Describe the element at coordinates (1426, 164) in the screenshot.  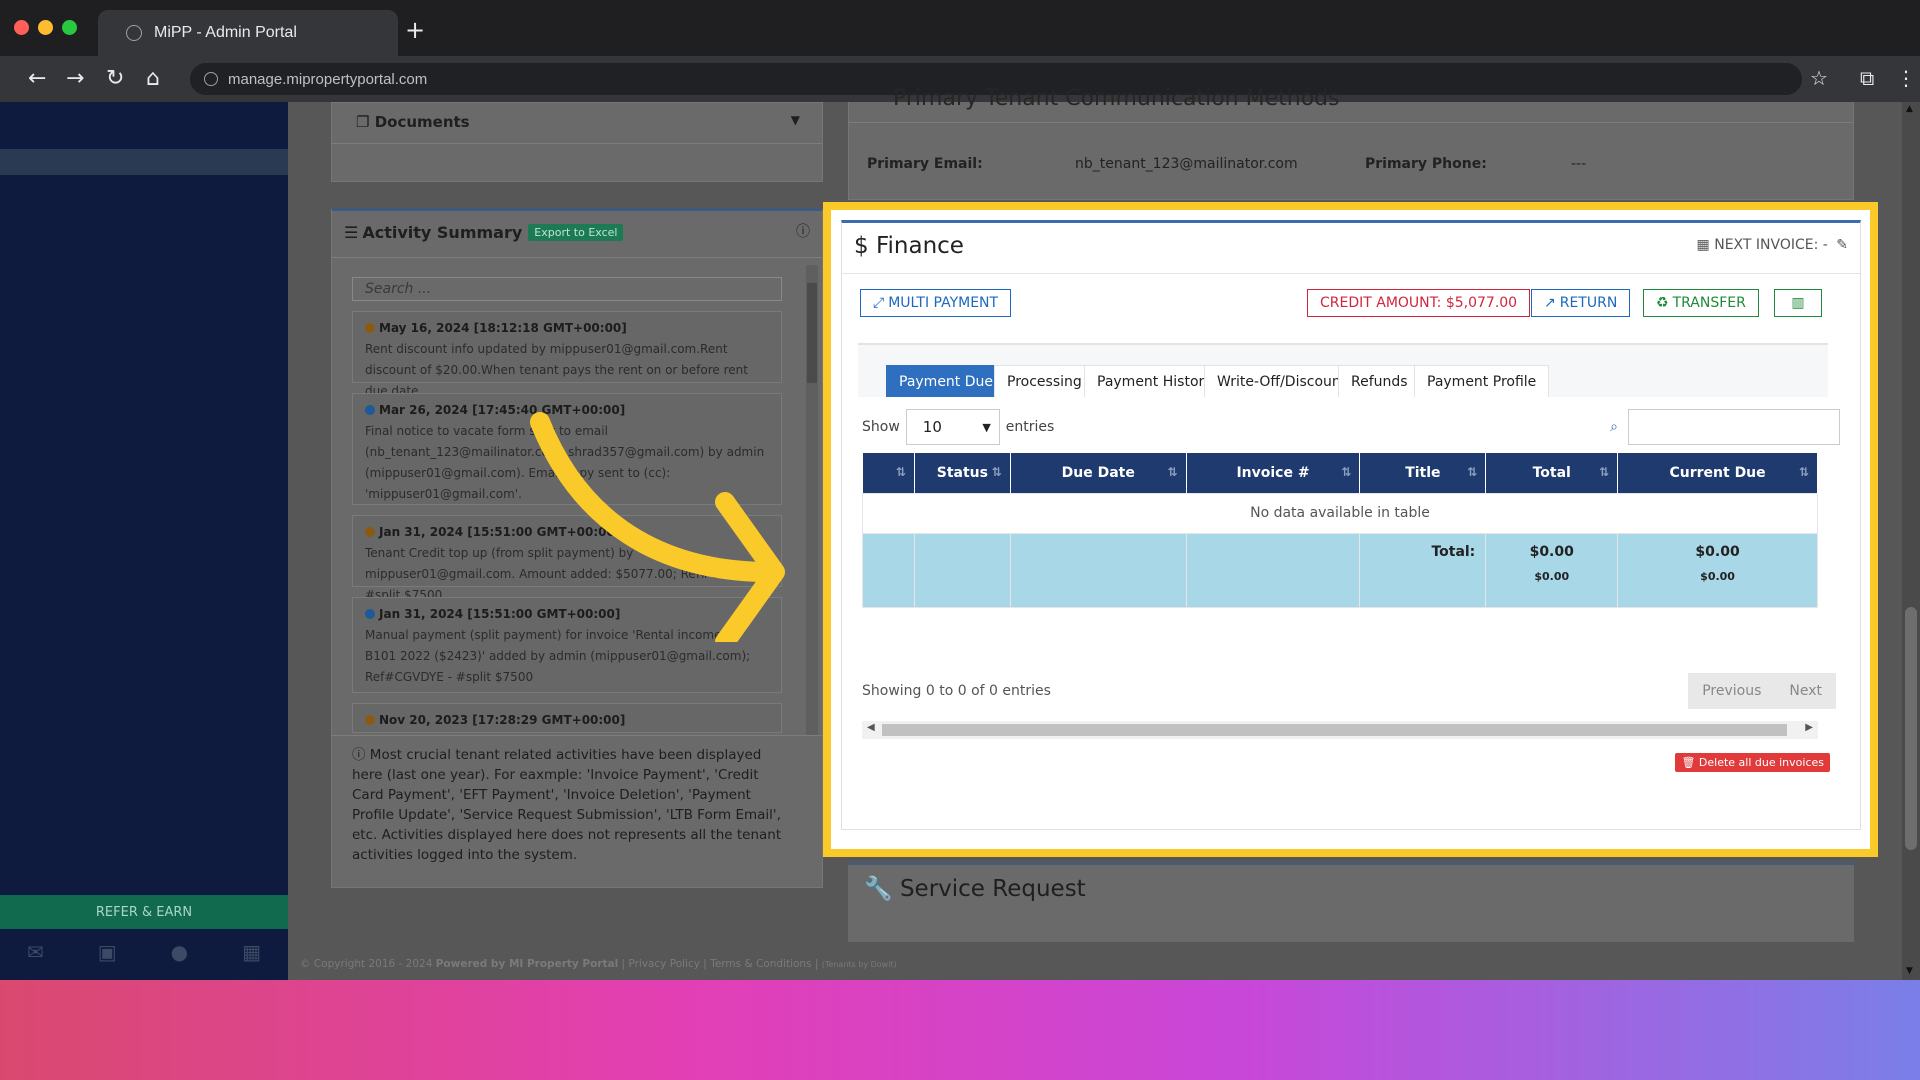
I see `primary-phone-label: Primary Phone:` at that location.